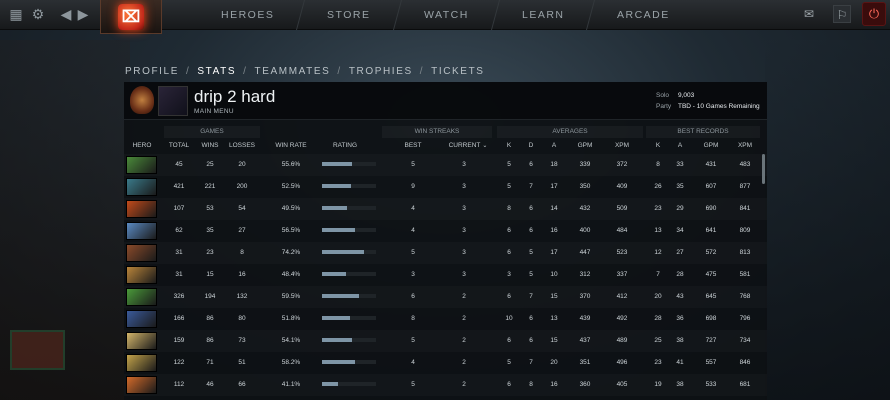 The width and height of the screenshot is (890, 400). Describe the element at coordinates (445, 385) in the screenshot. I see `table-row: 112 46 66 41.1% 5 2 6 8 16 360 405 19 38 533 681` at that location.